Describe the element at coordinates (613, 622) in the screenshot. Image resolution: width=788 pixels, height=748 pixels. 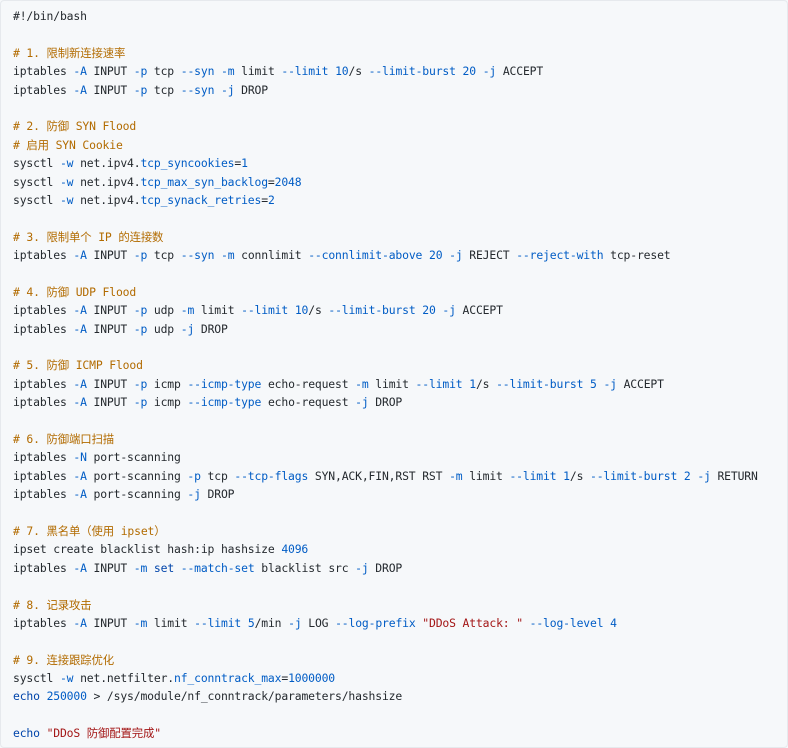
I see `code-token: 4` at that location.